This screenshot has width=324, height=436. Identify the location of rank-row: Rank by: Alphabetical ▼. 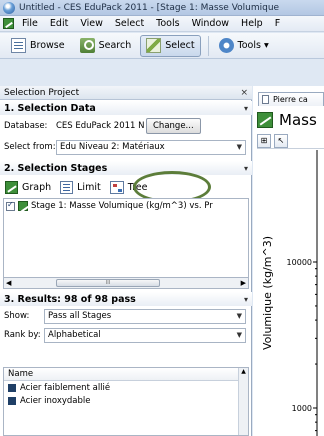
(126, 335).